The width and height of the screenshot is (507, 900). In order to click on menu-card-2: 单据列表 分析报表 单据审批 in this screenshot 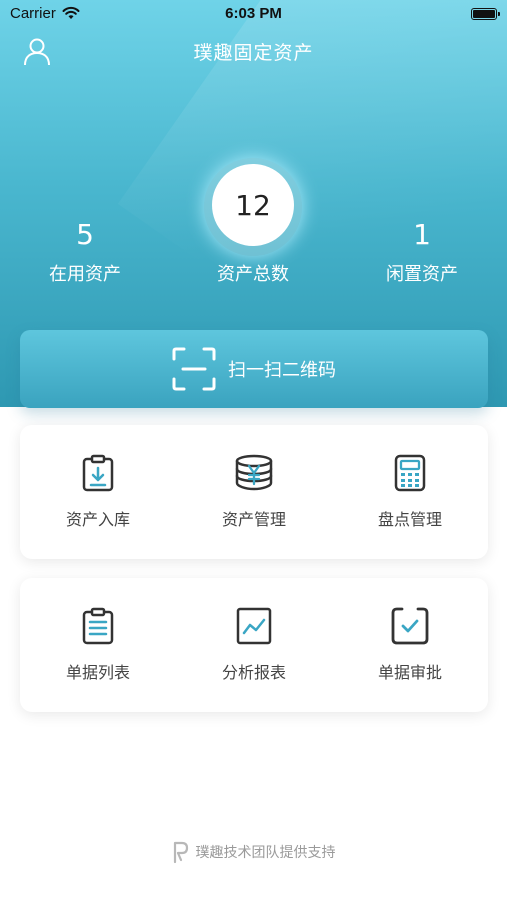, I will do `click(254, 645)`.